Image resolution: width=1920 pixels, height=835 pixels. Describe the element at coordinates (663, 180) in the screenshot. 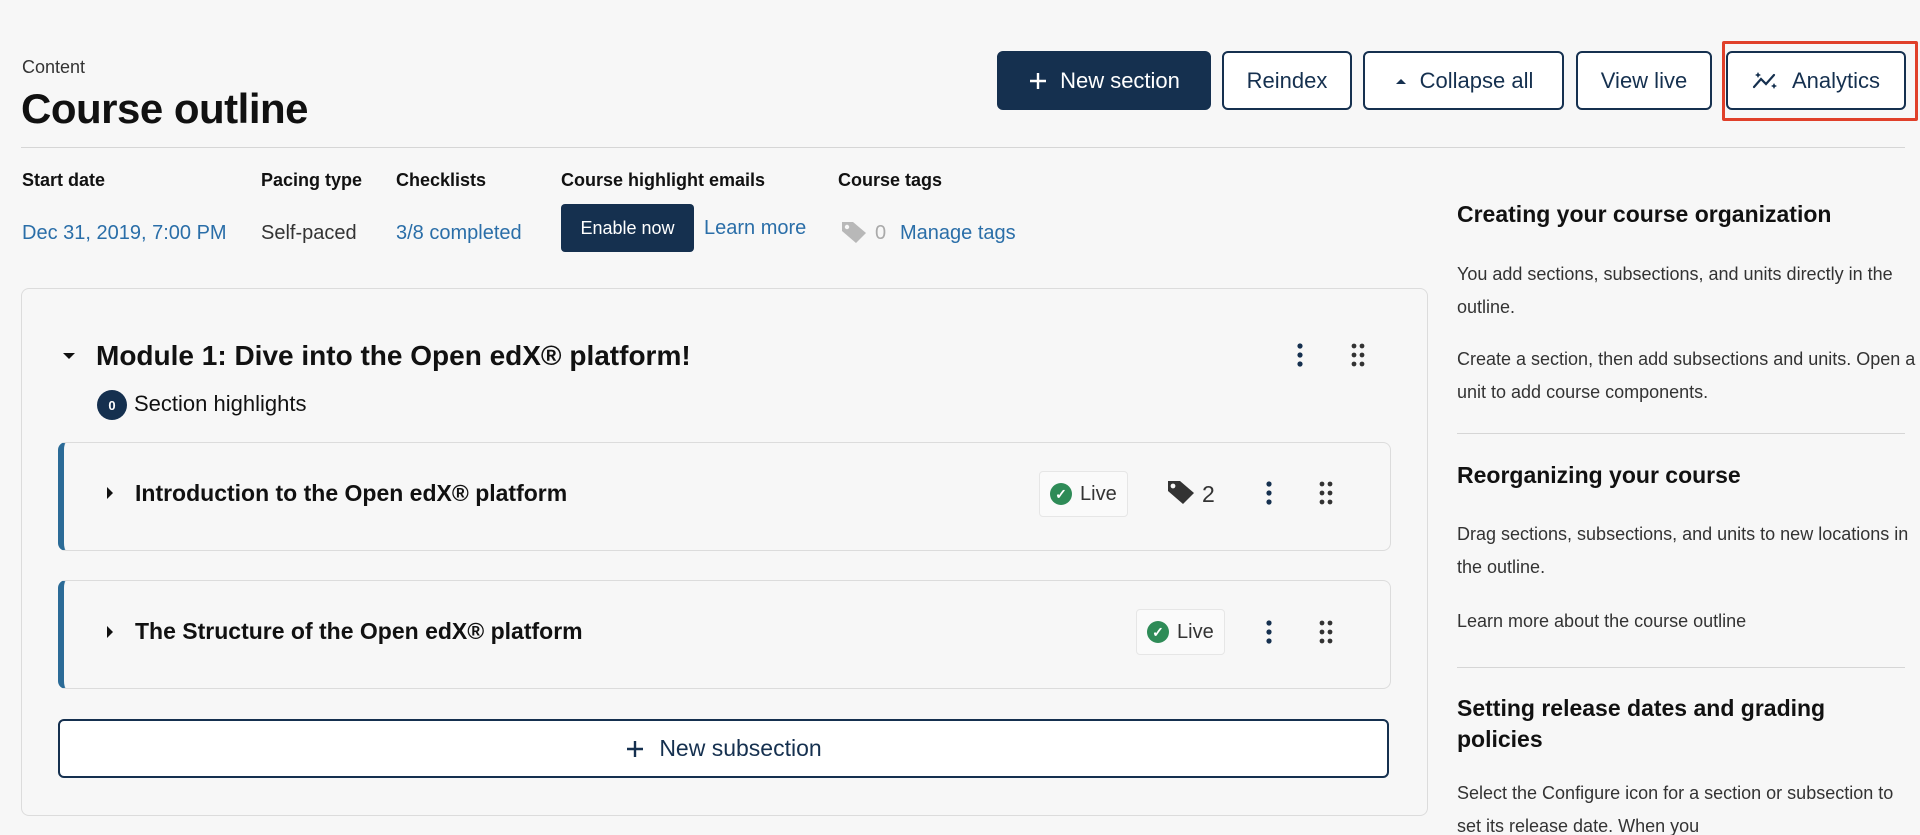

I see `highlight-emails-label: Course highlight emails` at that location.